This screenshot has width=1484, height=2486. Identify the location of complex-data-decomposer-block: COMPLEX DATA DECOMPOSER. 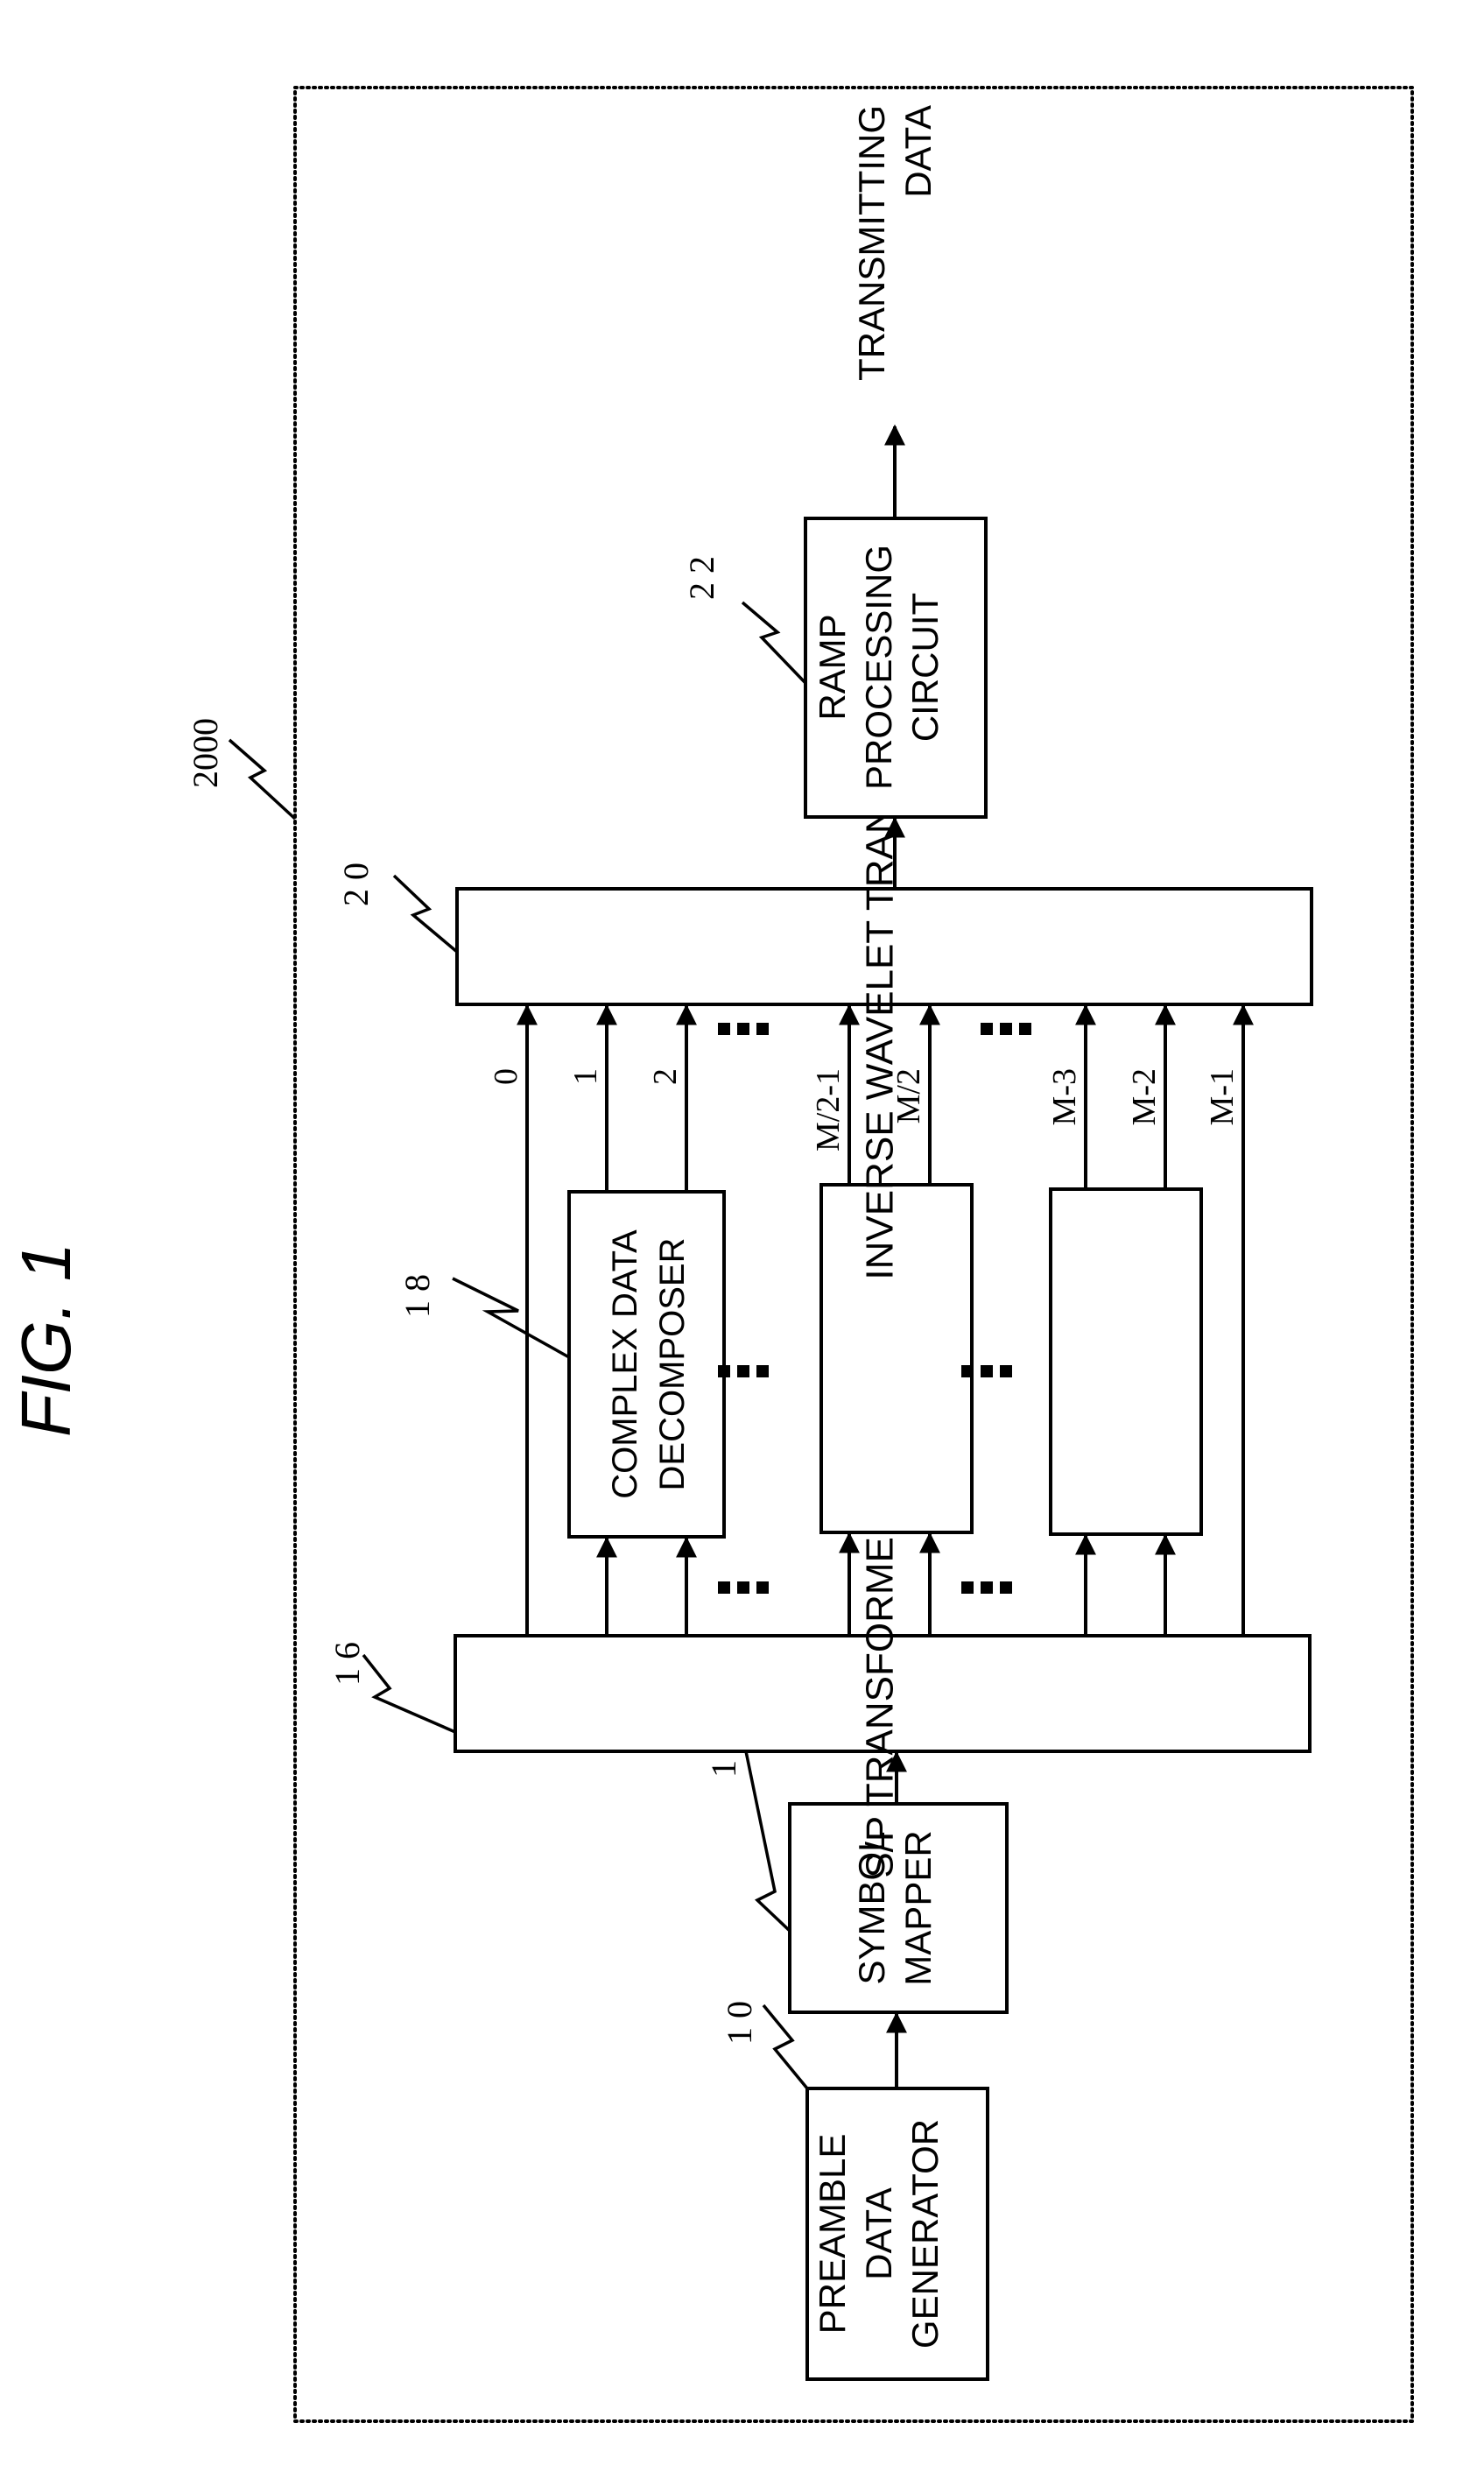
(646, 1364).